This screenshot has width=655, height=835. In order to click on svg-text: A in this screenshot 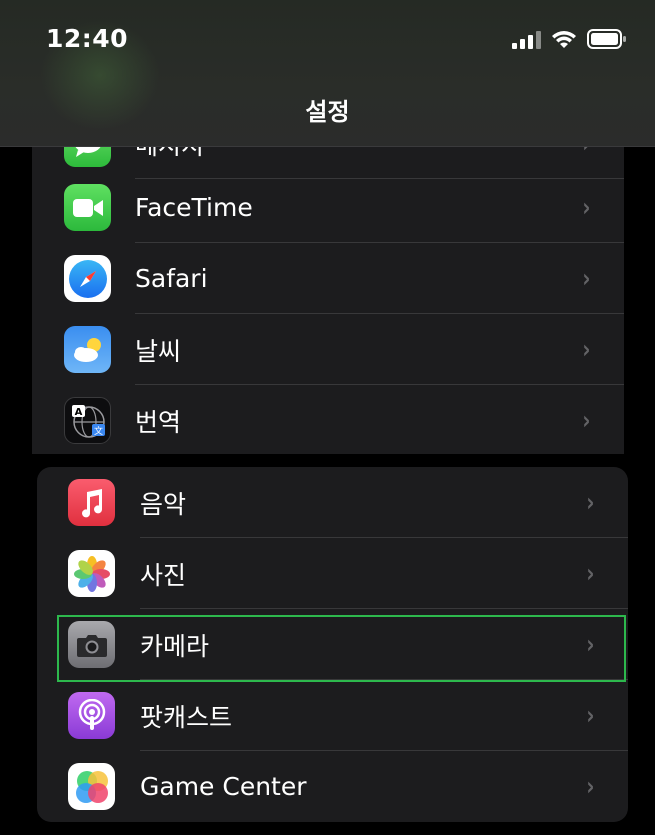, I will do `click(78, 412)`.